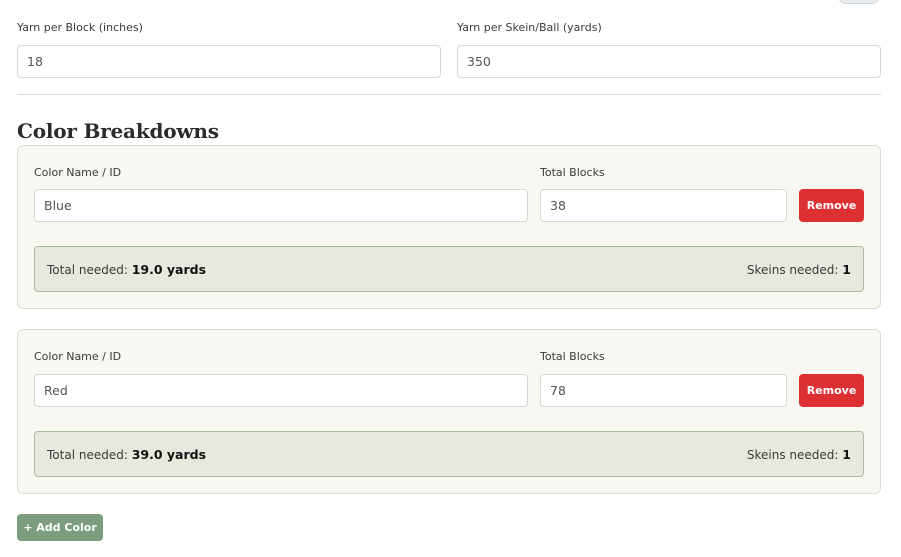 The image size is (901, 557). Describe the element at coordinates (169, 454) in the screenshot. I see `total-needed-value: 39.0 yards` at that location.